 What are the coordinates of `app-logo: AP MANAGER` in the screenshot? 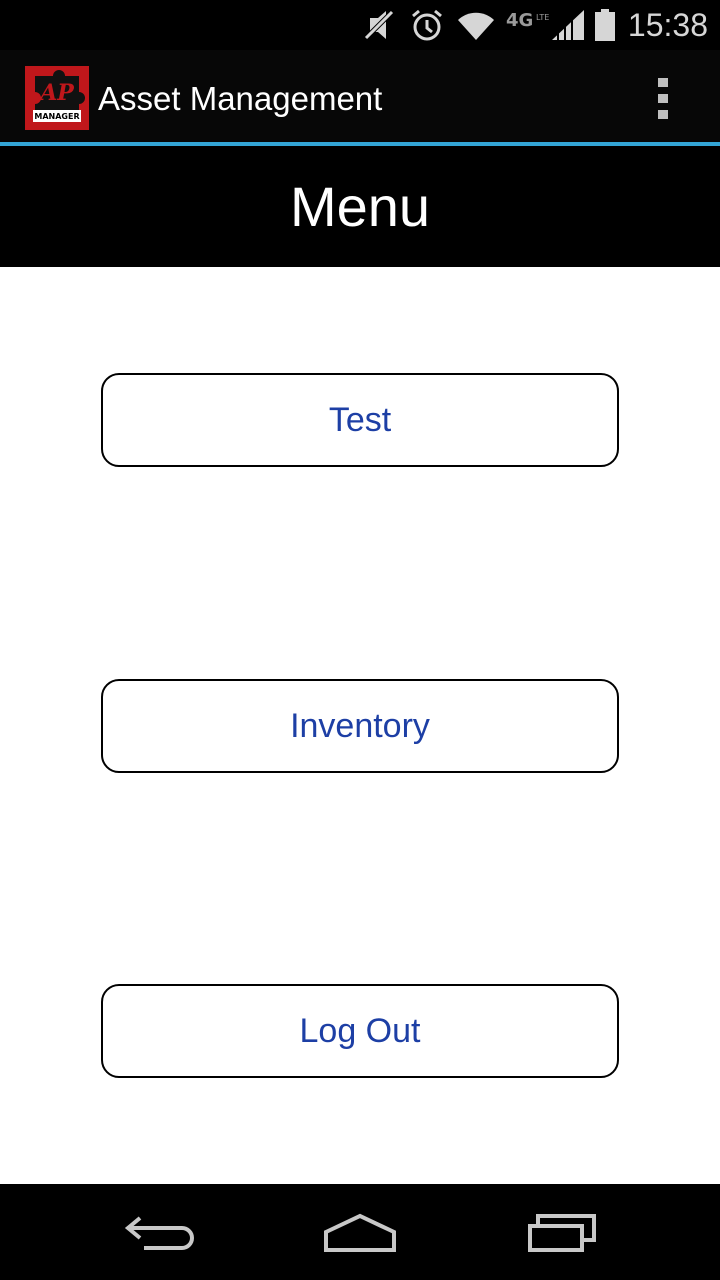 It's located at (57, 98).